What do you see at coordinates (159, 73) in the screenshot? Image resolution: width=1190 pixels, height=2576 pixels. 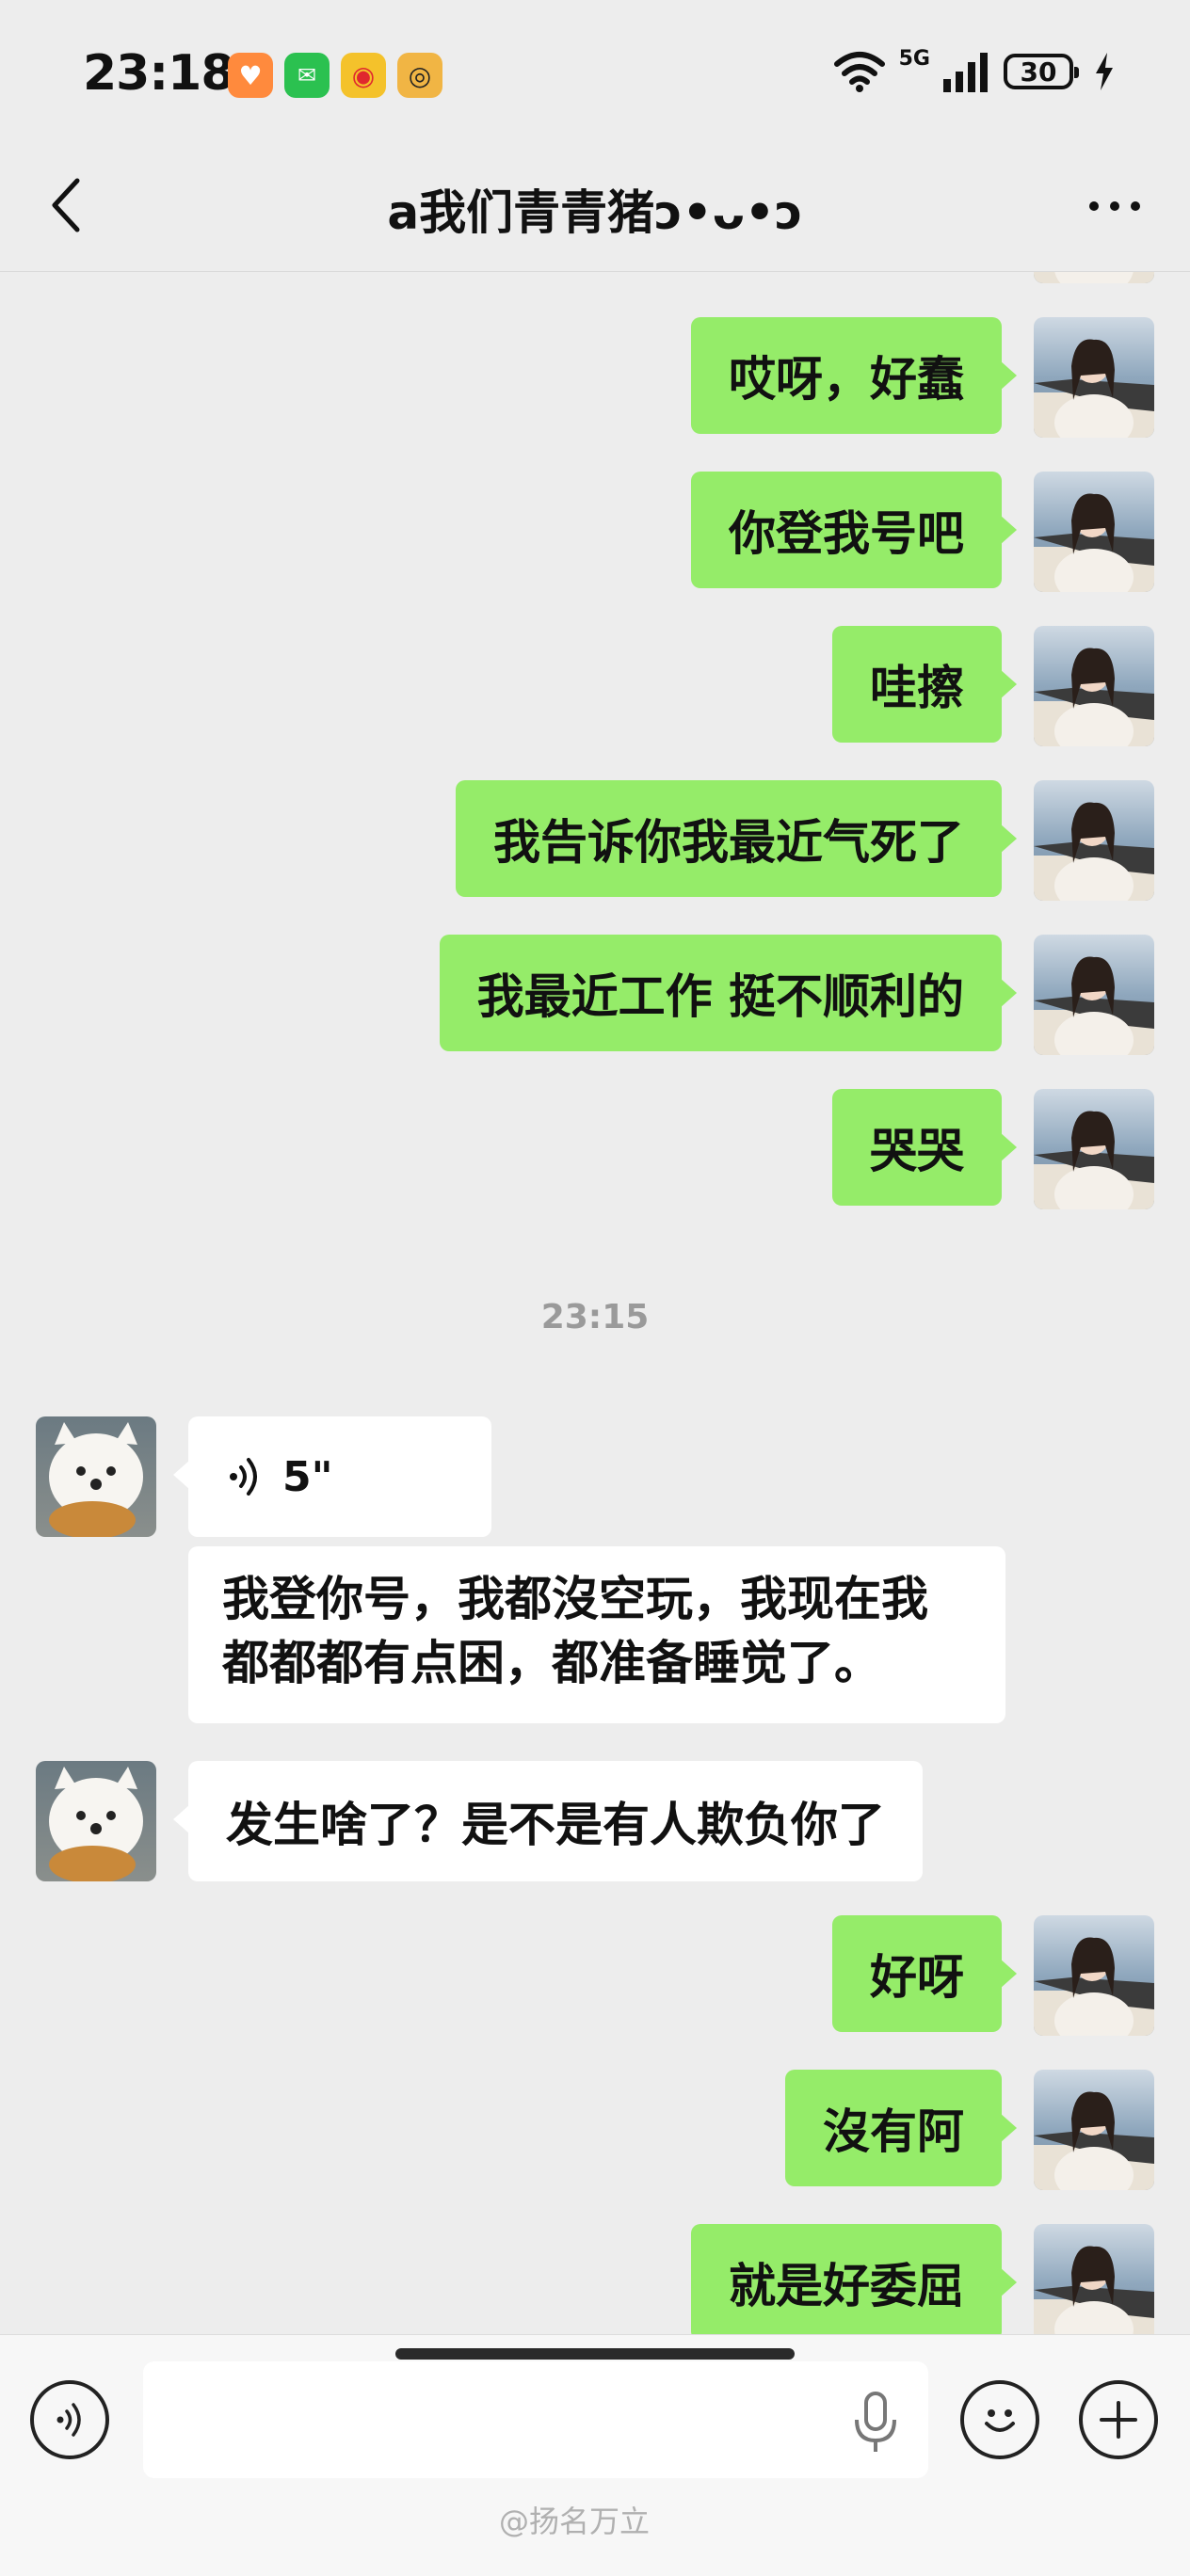 I see `status-time: 23:18` at bounding box center [159, 73].